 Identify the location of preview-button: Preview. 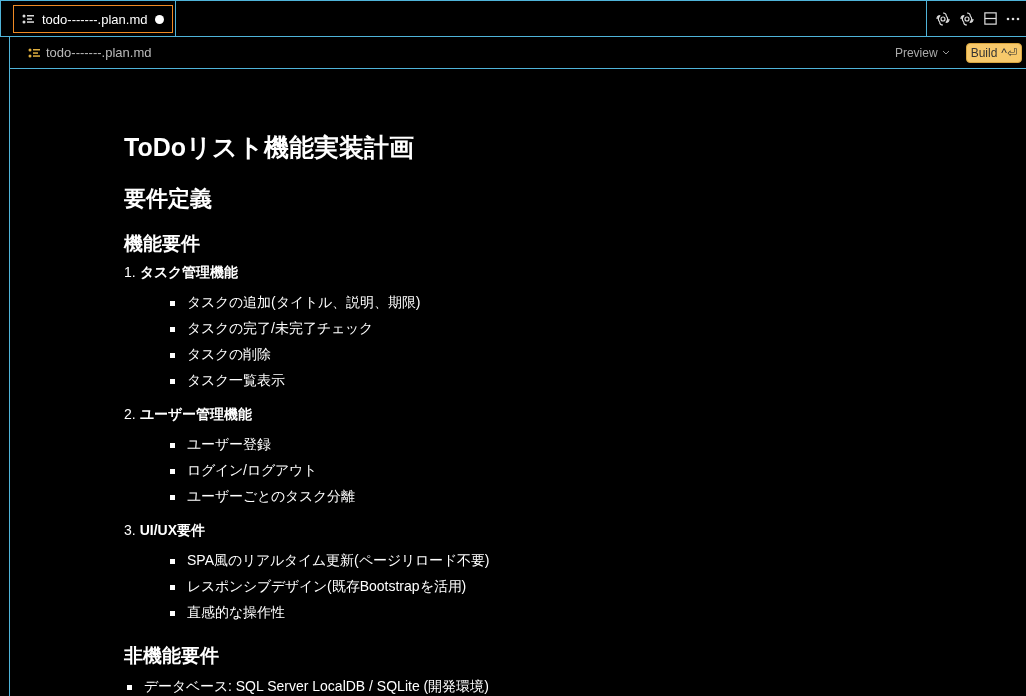
(922, 52).